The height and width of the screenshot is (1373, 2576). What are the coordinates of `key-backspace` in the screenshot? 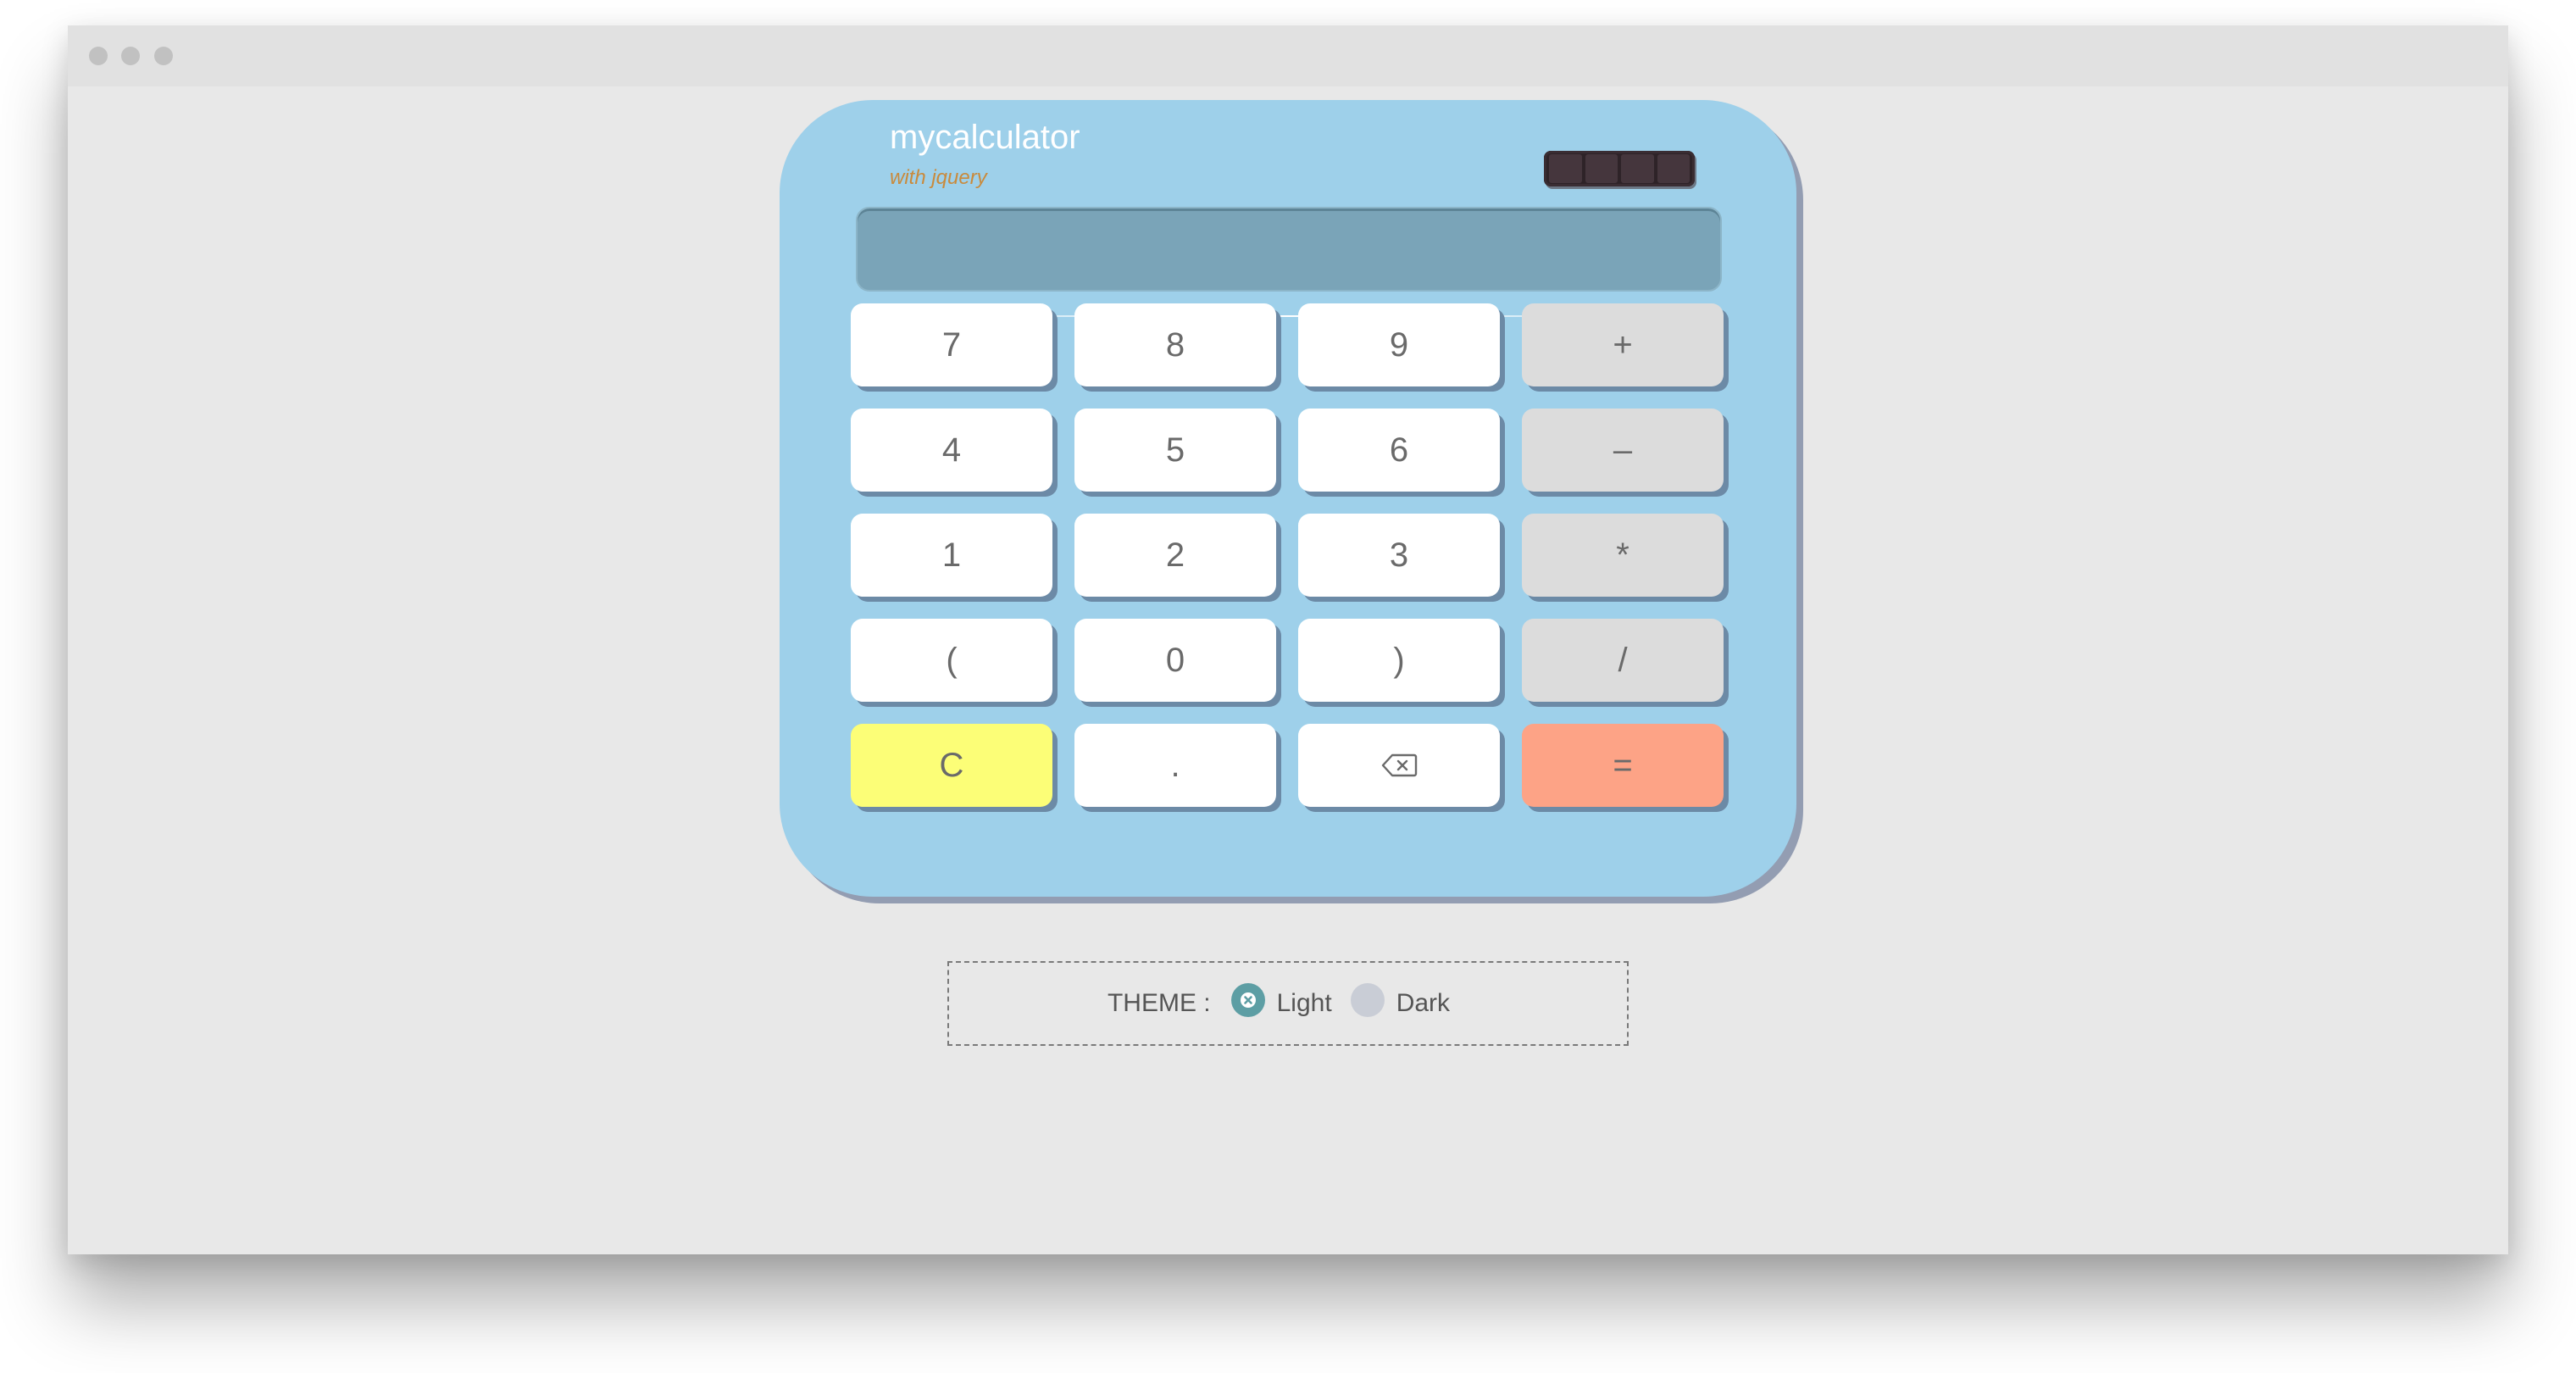 It's located at (1399, 766).